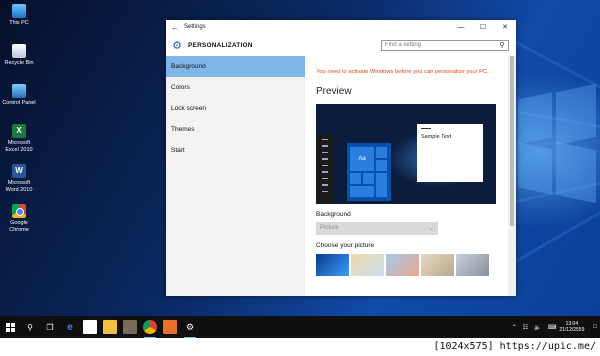 This screenshot has height=356, width=600. I want to click on sidebar-item-colors: Colors, so click(235, 87).